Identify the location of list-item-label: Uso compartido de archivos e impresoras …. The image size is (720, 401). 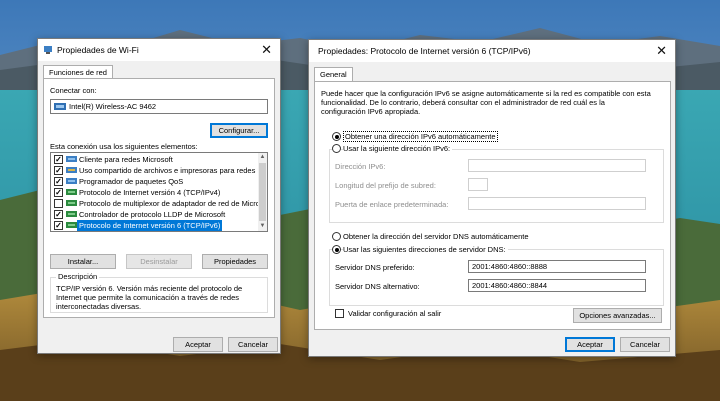
(171, 170).